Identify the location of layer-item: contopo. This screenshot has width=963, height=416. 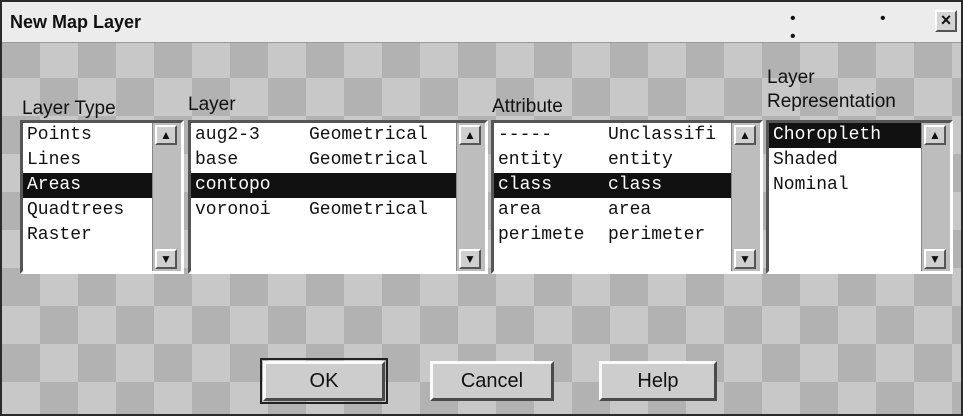
(324, 185).